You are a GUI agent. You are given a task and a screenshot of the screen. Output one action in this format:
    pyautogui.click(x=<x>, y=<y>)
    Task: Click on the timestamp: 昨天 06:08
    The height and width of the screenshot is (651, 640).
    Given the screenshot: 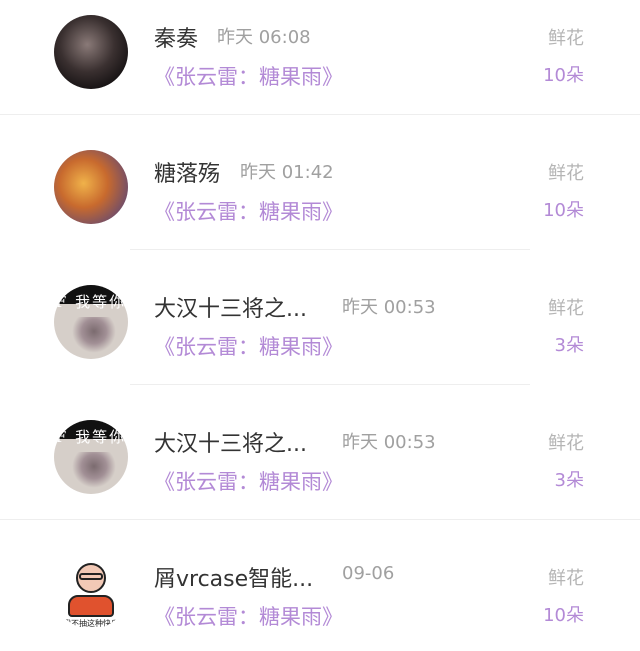 What is the action you would take?
    pyautogui.click(x=264, y=37)
    